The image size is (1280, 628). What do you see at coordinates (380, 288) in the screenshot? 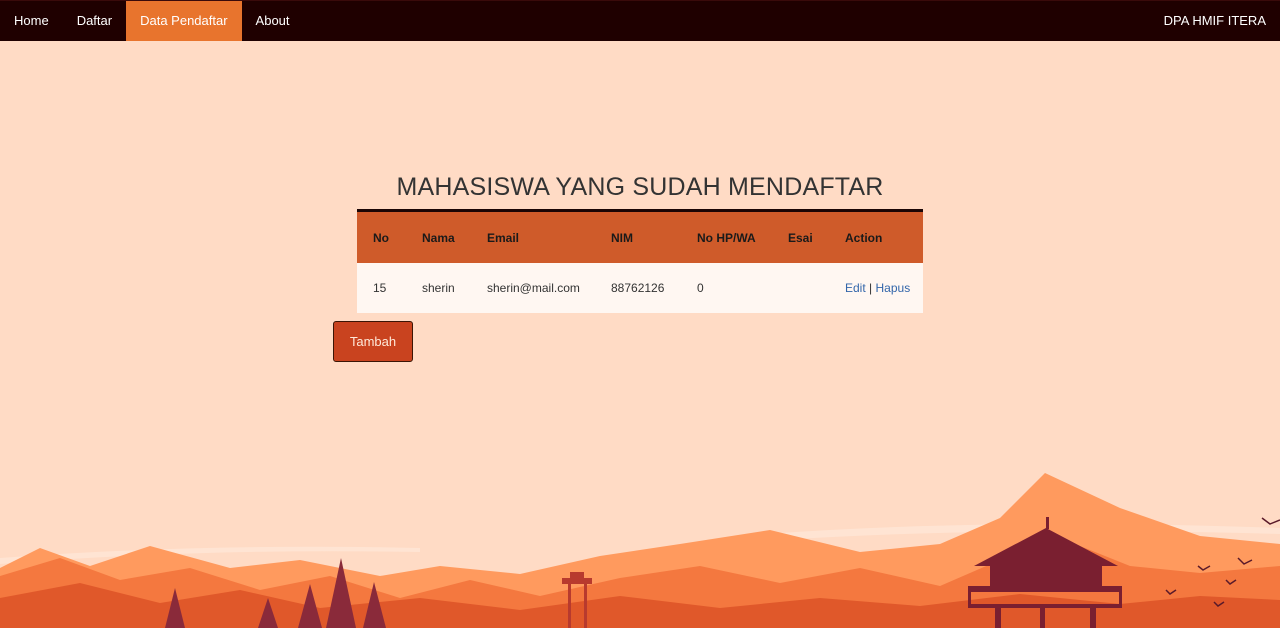
I see `cell-no: 15` at bounding box center [380, 288].